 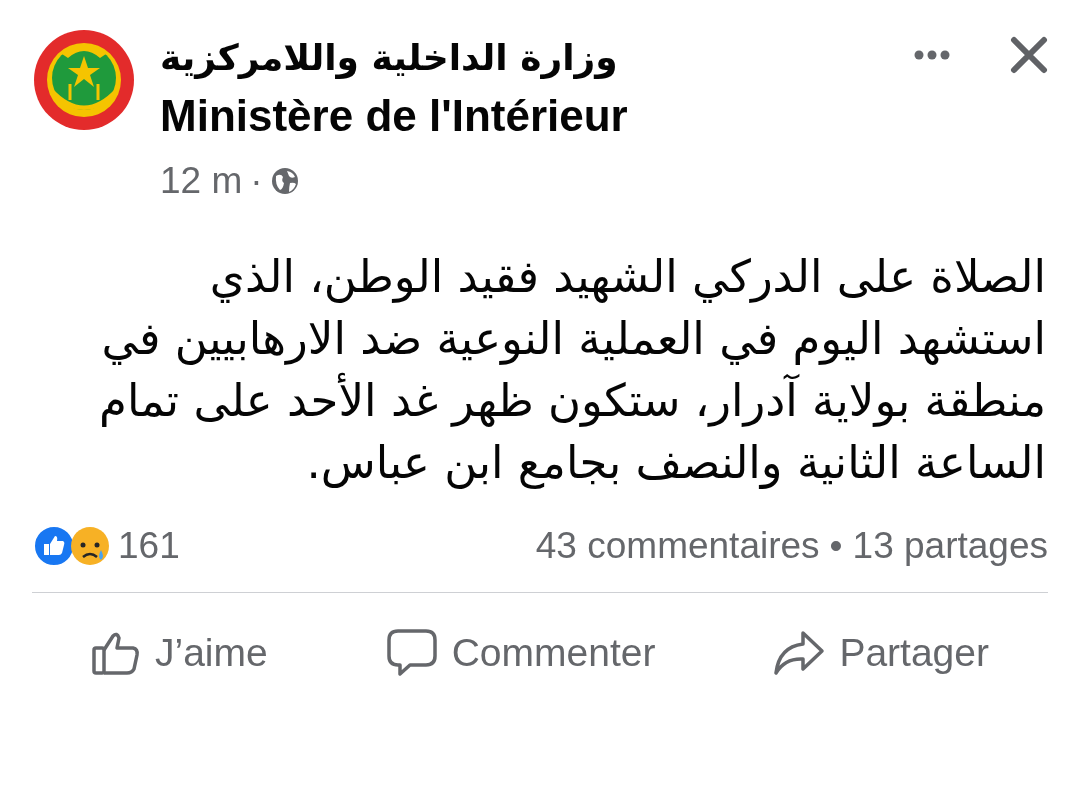 What do you see at coordinates (520, 653) in the screenshot?
I see `comment-button: Commenter` at bounding box center [520, 653].